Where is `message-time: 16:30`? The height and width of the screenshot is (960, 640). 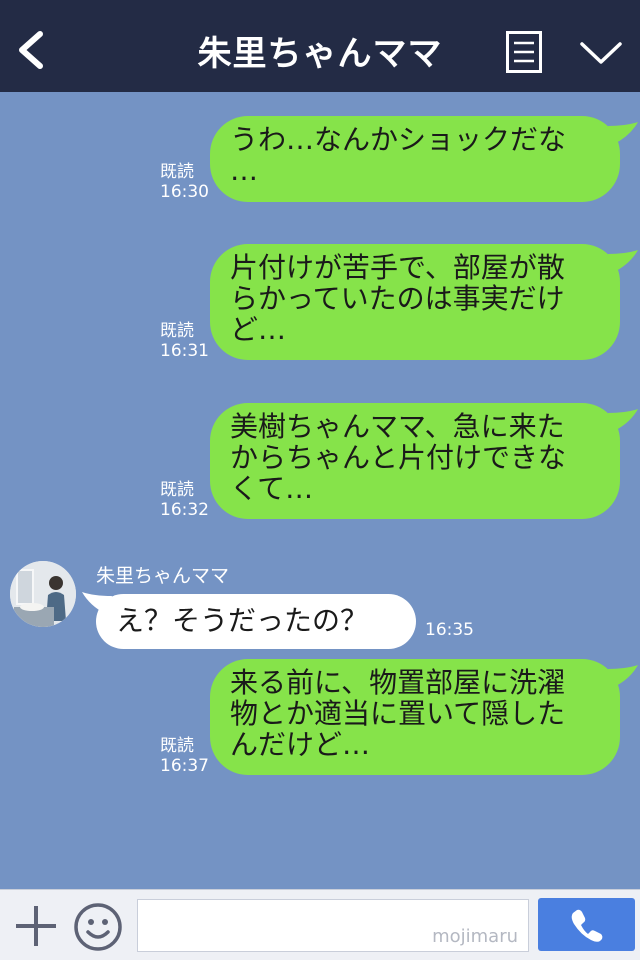 message-time: 16:30 is located at coordinates (184, 192).